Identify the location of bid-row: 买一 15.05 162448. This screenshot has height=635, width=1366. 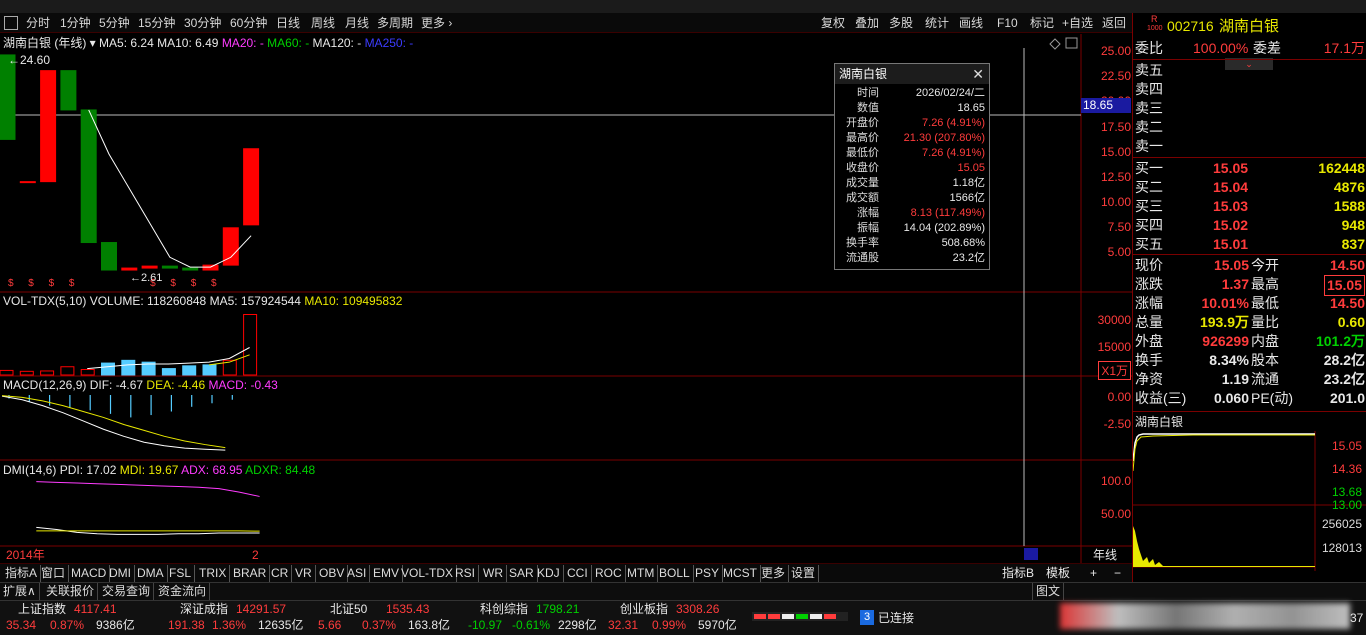
(1249, 168).